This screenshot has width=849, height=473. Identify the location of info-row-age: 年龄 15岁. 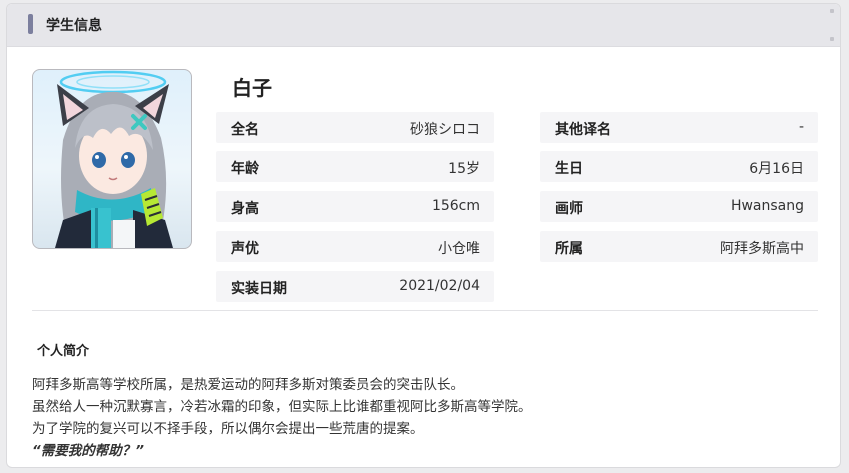
(355, 166).